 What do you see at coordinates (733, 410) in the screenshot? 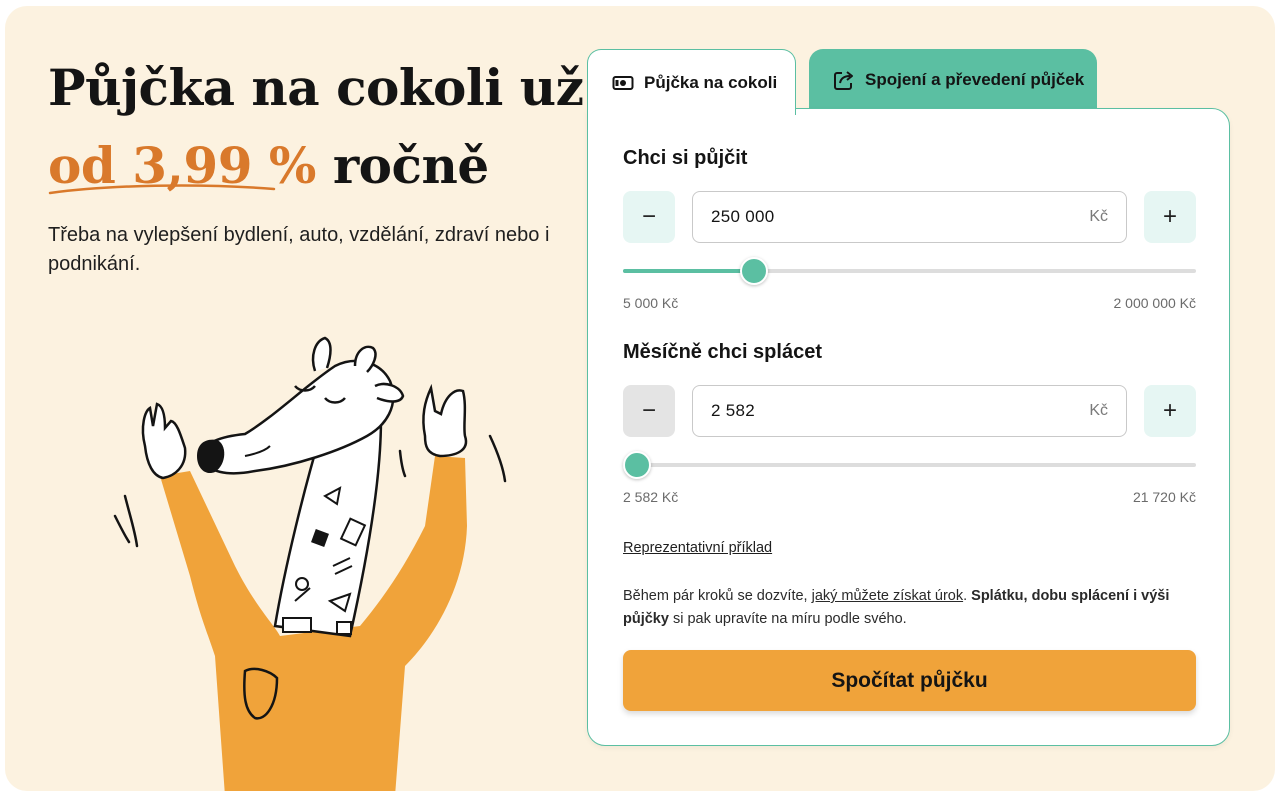
I see `monthly-payment-value: 2 582` at bounding box center [733, 410].